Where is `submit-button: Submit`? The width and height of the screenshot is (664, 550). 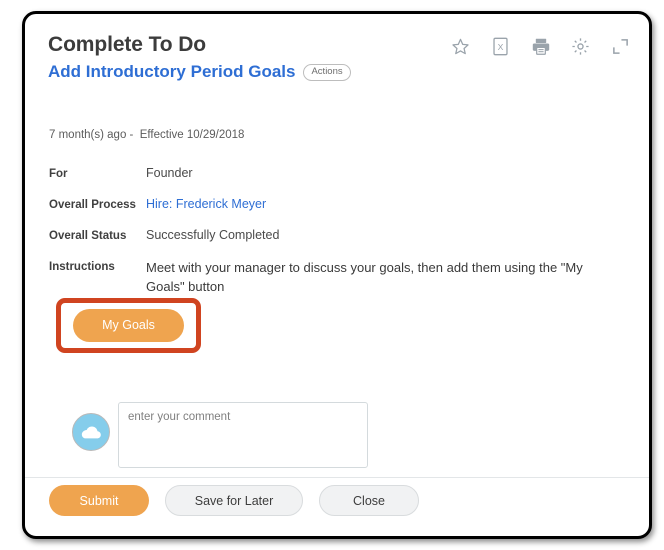 submit-button: Submit is located at coordinates (99, 500).